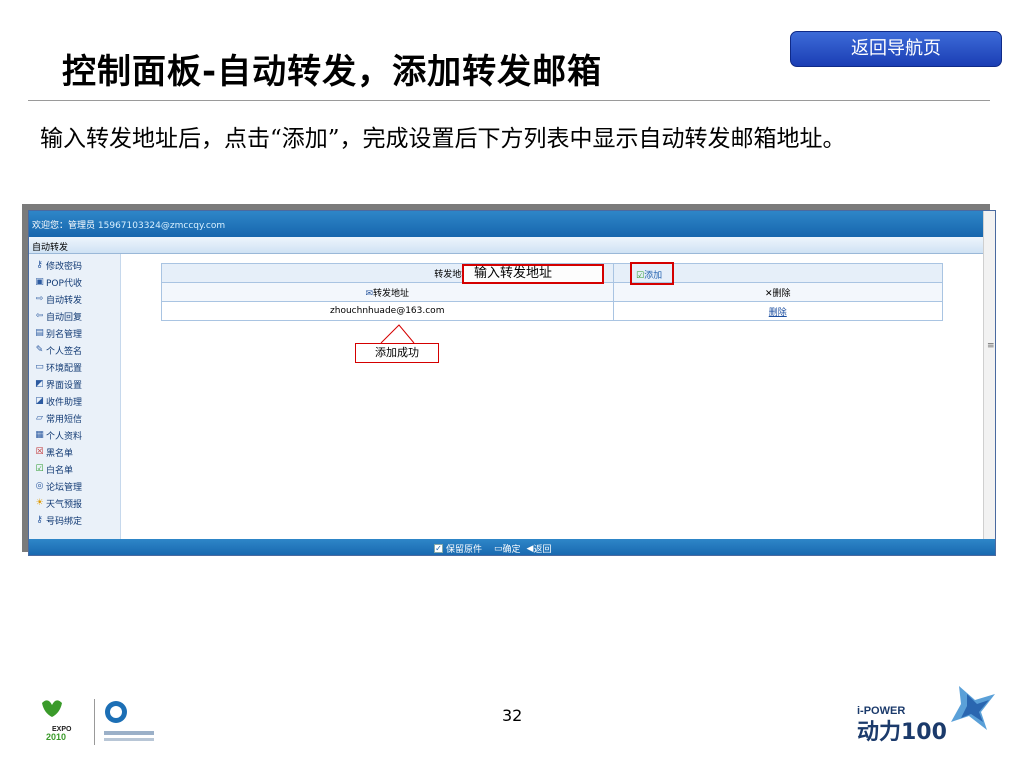 The height and width of the screenshot is (768, 1024). Describe the element at coordinates (98, 722) in the screenshot. I see `expo-china-mobile-logo: EXPO 2010` at that location.